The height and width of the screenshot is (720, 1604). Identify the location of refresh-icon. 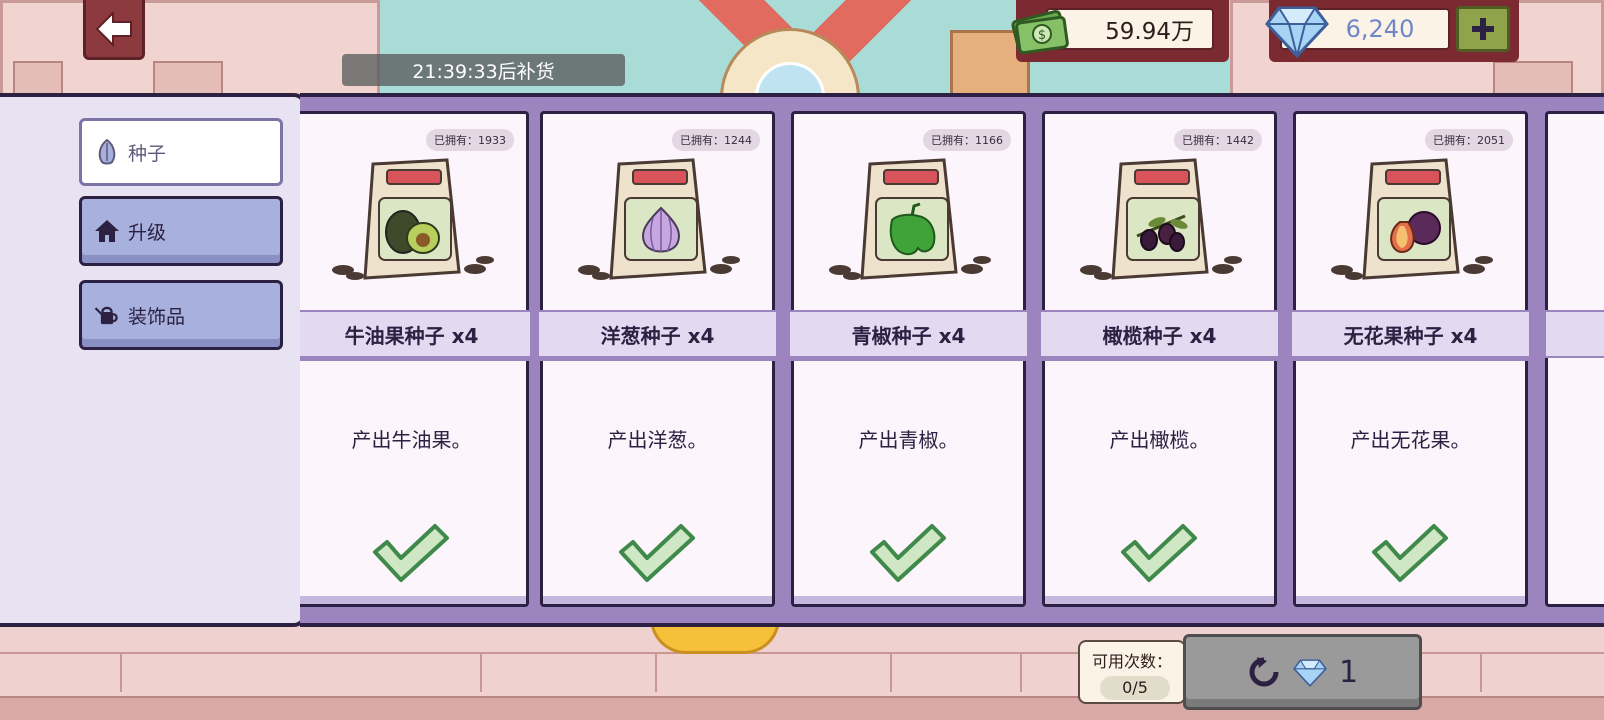
(1264, 672).